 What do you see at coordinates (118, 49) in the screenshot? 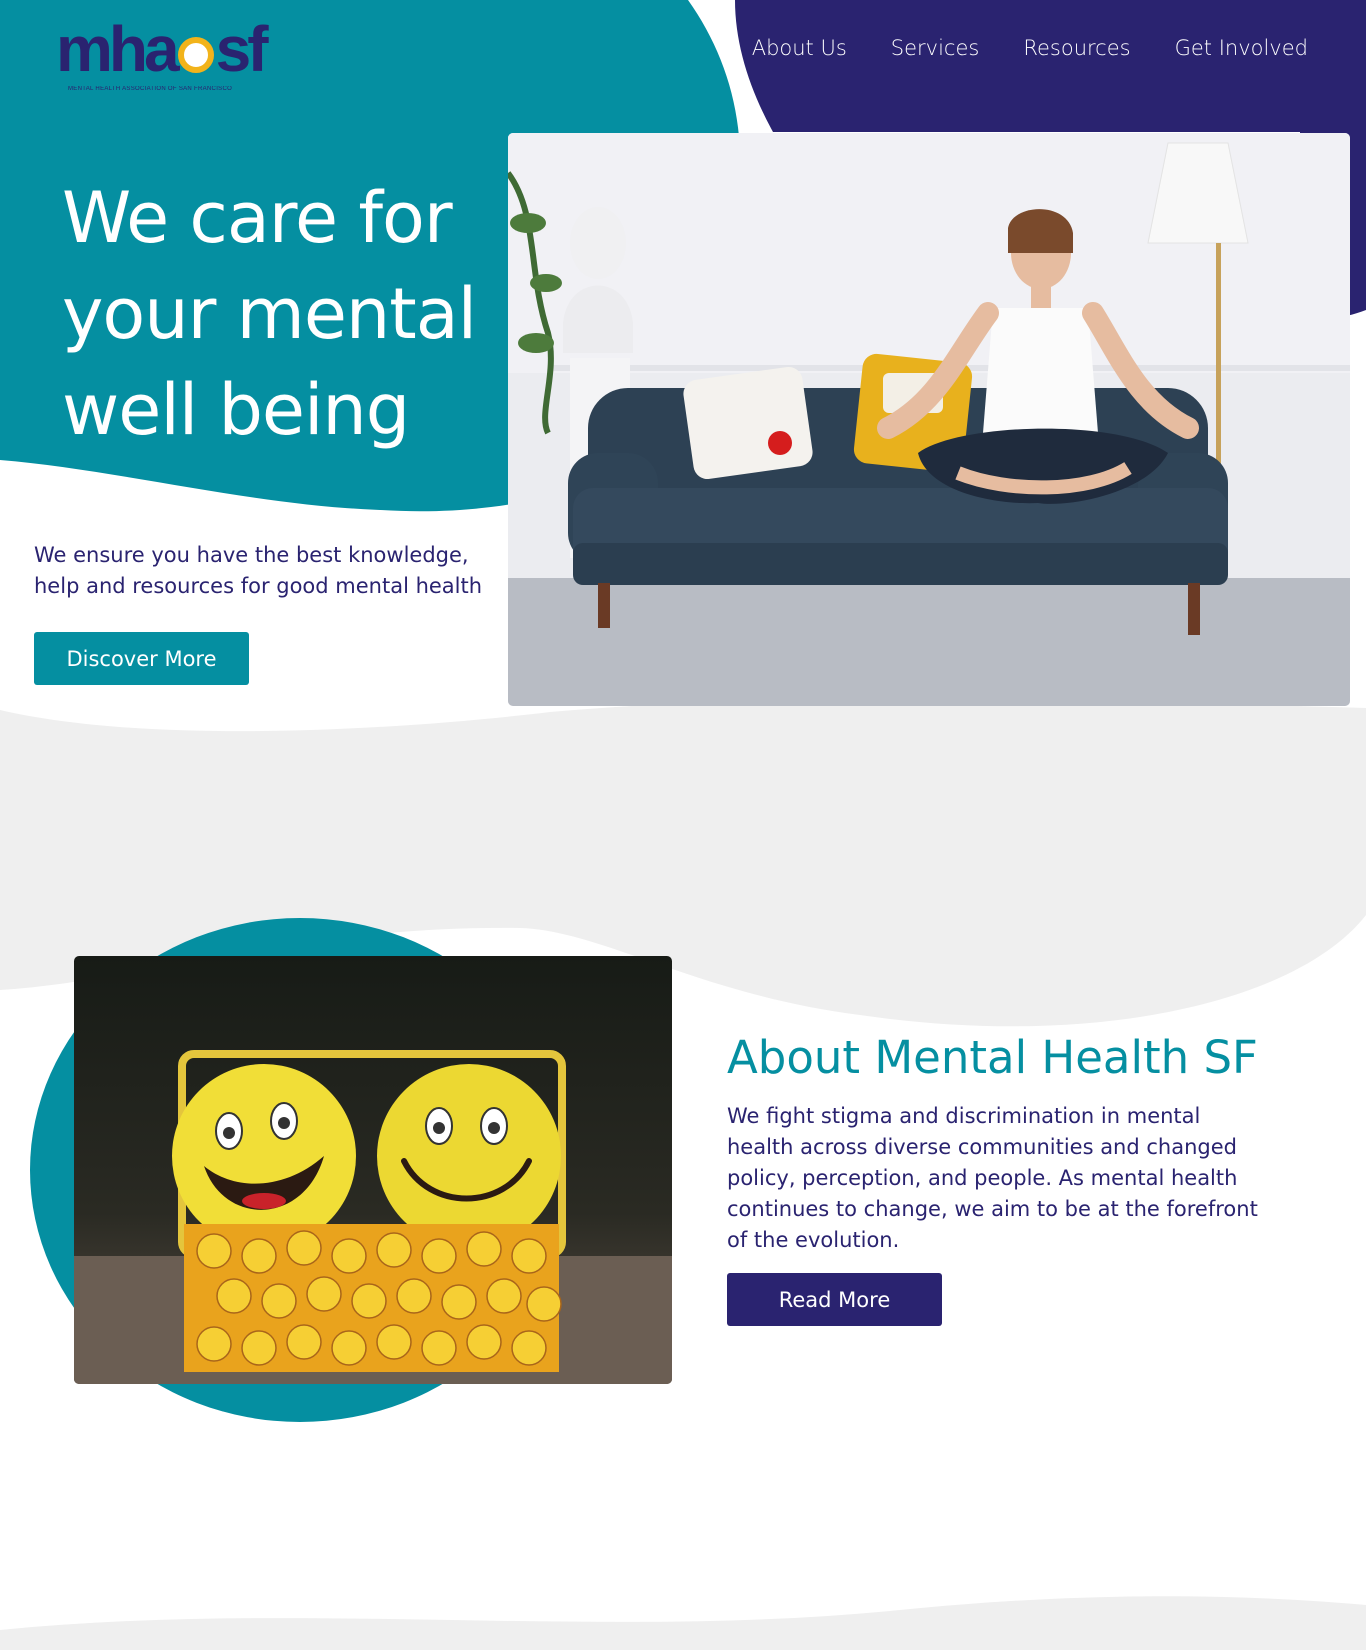
I see `logo-wordmark-left: mha` at bounding box center [118, 49].